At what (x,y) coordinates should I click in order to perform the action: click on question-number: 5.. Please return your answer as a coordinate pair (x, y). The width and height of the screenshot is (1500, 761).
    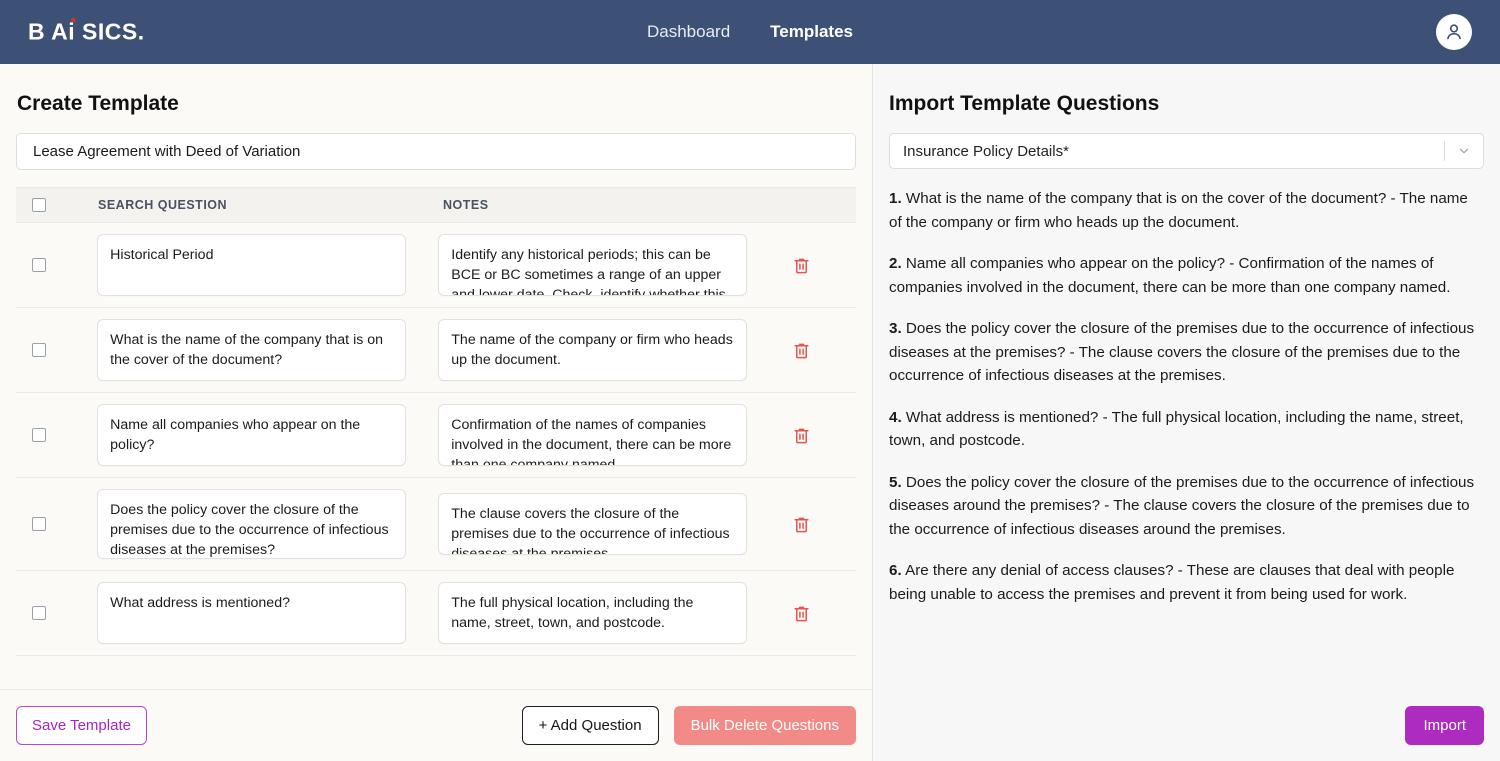
    Looking at the image, I should click on (895, 482).